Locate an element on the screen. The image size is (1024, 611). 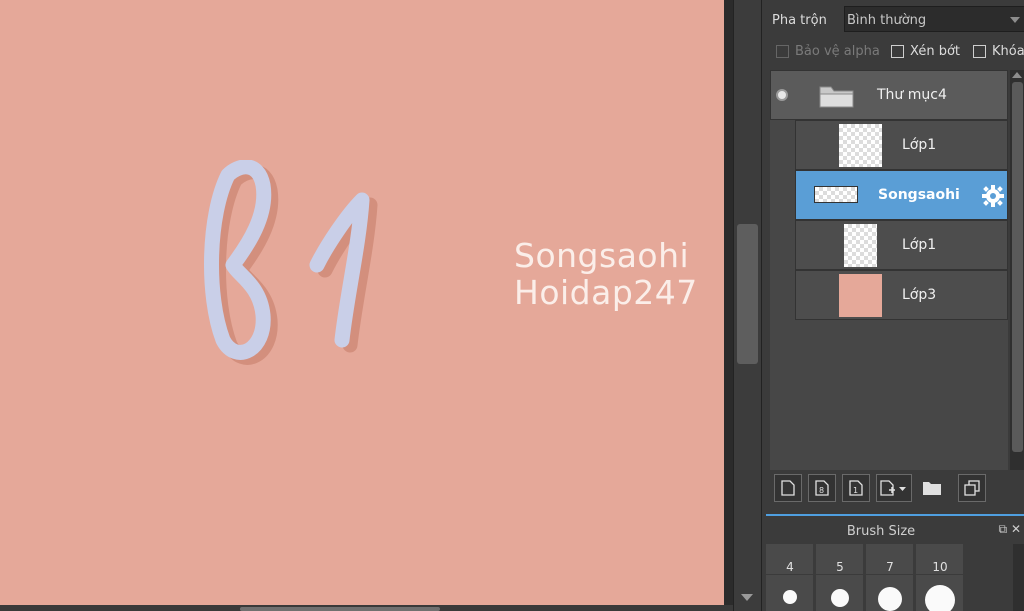
new-folder-icon is located at coordinates (932, 488).